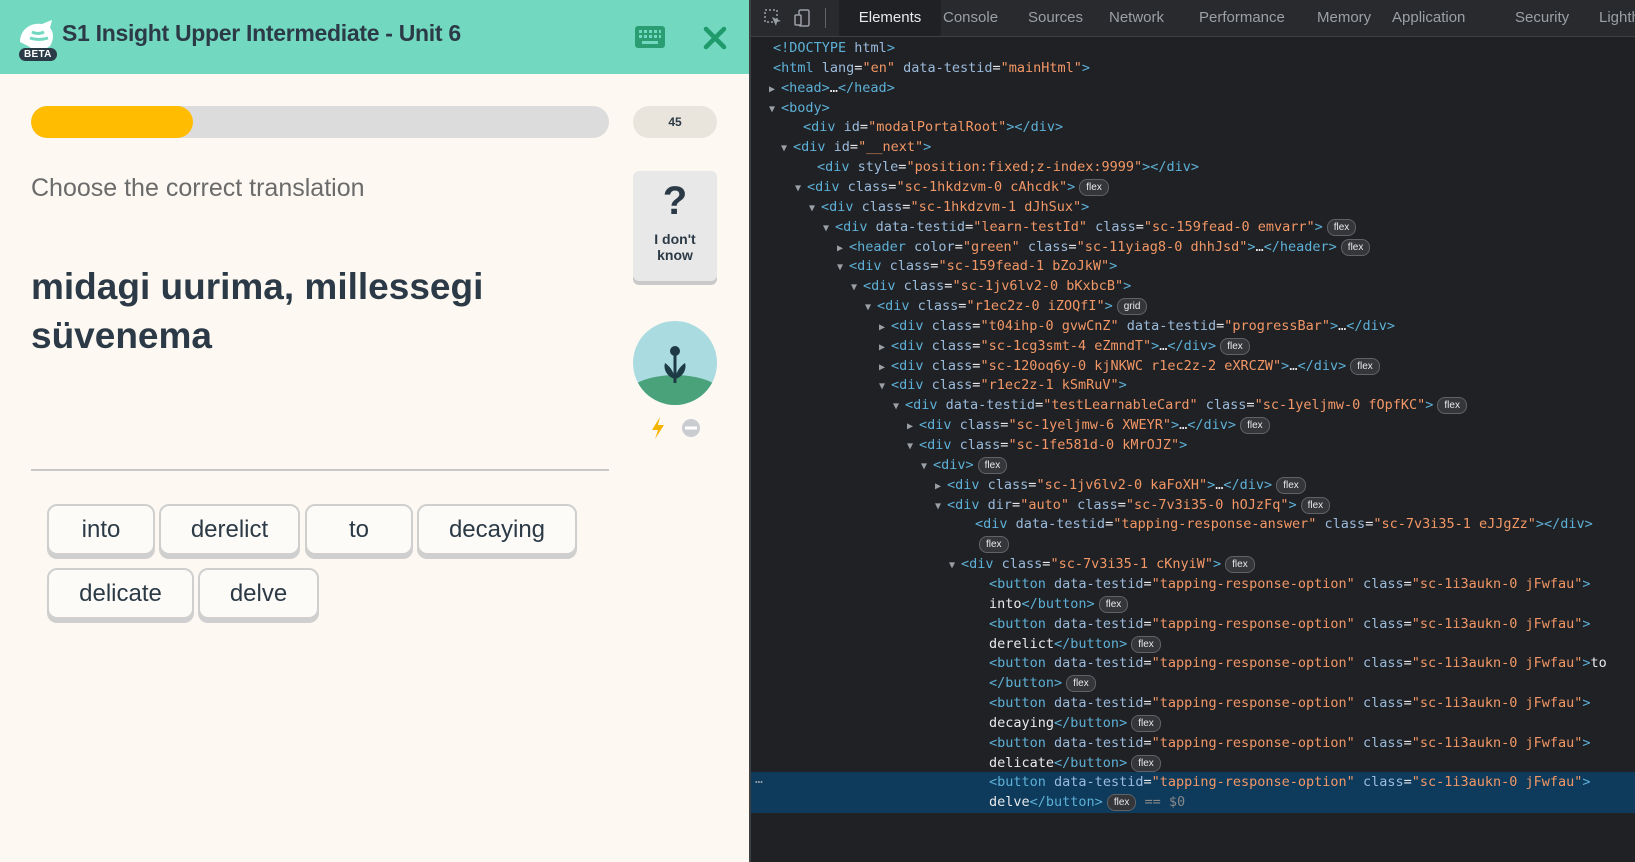 The width and height of the screenshot is (1635, 862). Describe the element at coordinates (120, 593) in the screenshot. I see `option-button-delicate: delicate` at that location.